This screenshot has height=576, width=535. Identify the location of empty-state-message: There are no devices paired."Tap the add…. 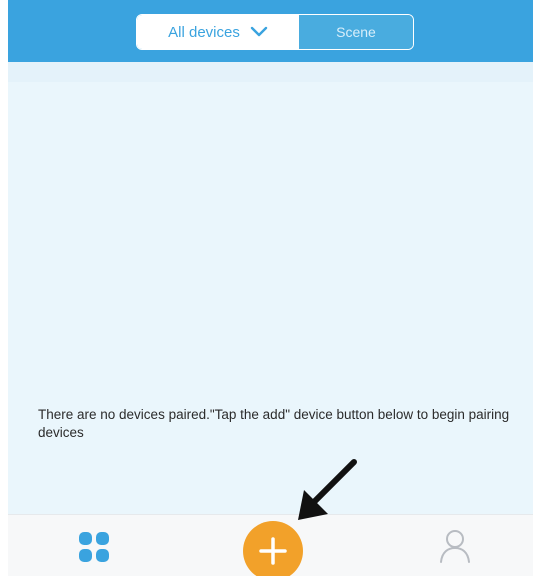
(274, 423).